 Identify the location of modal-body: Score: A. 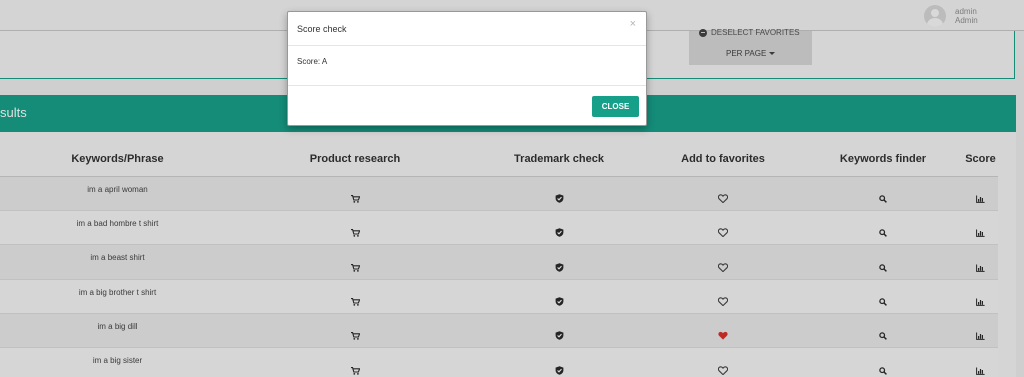
(467, 66).